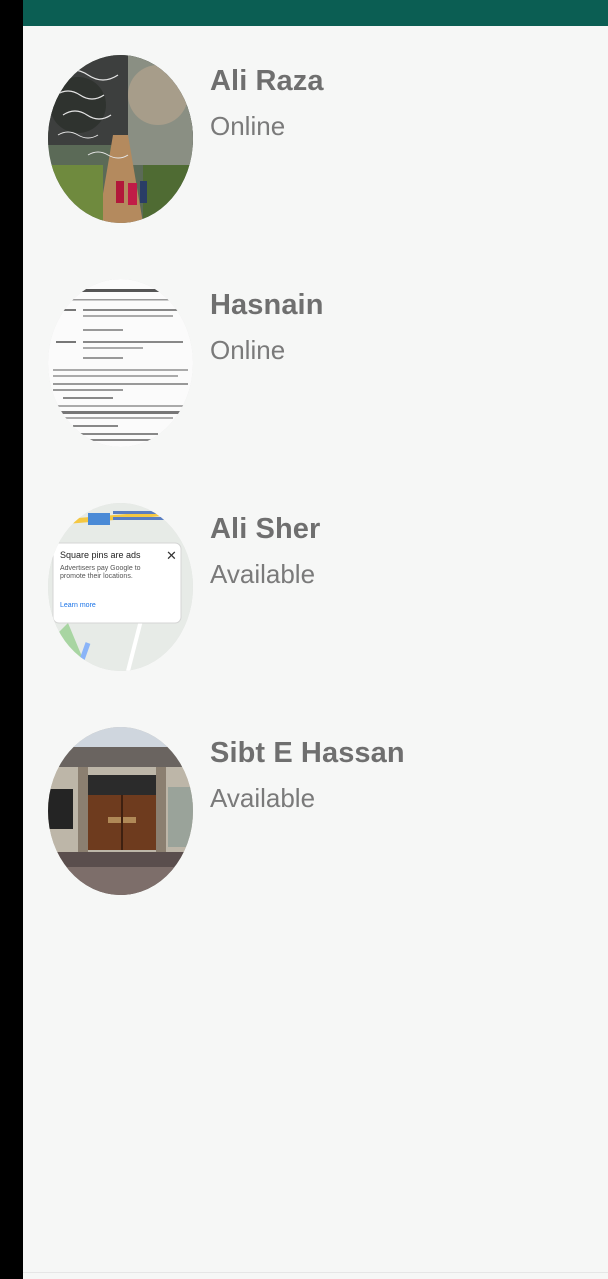 The image size is (608, 1279). What do you see at coordinates (267, 305) in the screenshot?
I see `contact-name: Hasnain` at bounding box center [267, 305].